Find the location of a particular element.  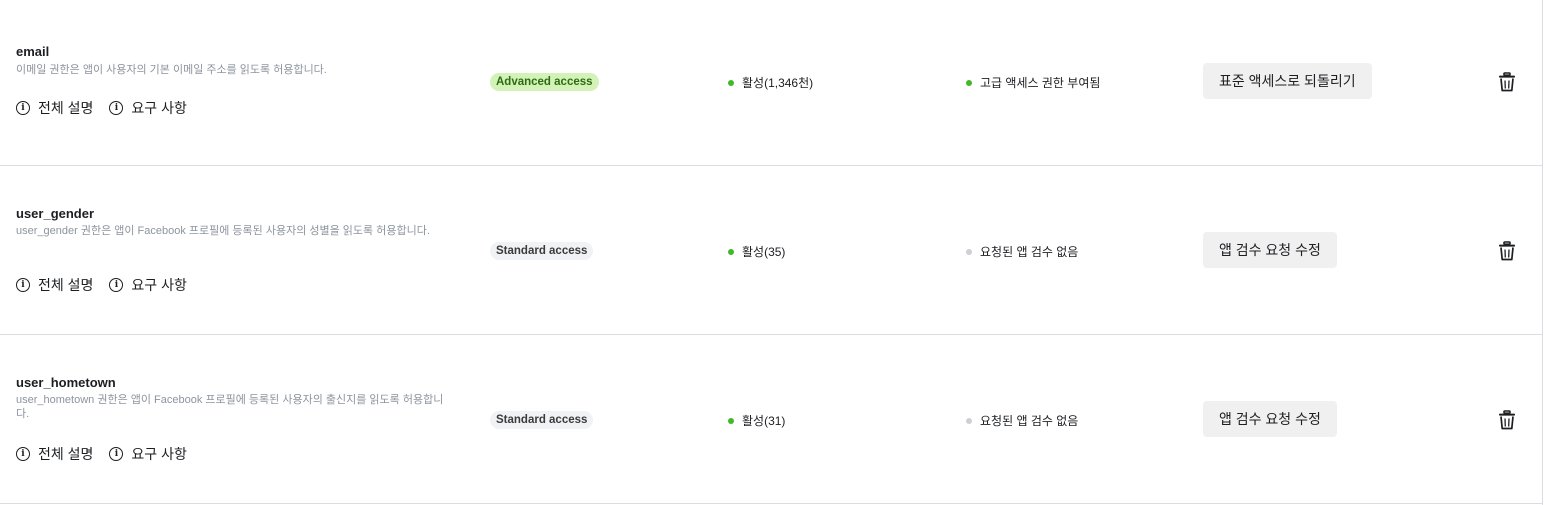

permission-name: user_hometown is located at coordinates (66, 382).